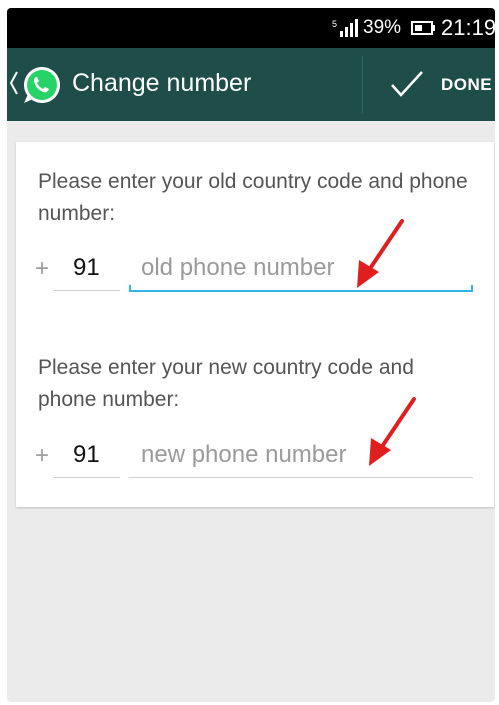  What do you see at coordinates (86, 455) in the screenshot?
I see `new-country-code-field: 91` at bounding box center [86, 455].